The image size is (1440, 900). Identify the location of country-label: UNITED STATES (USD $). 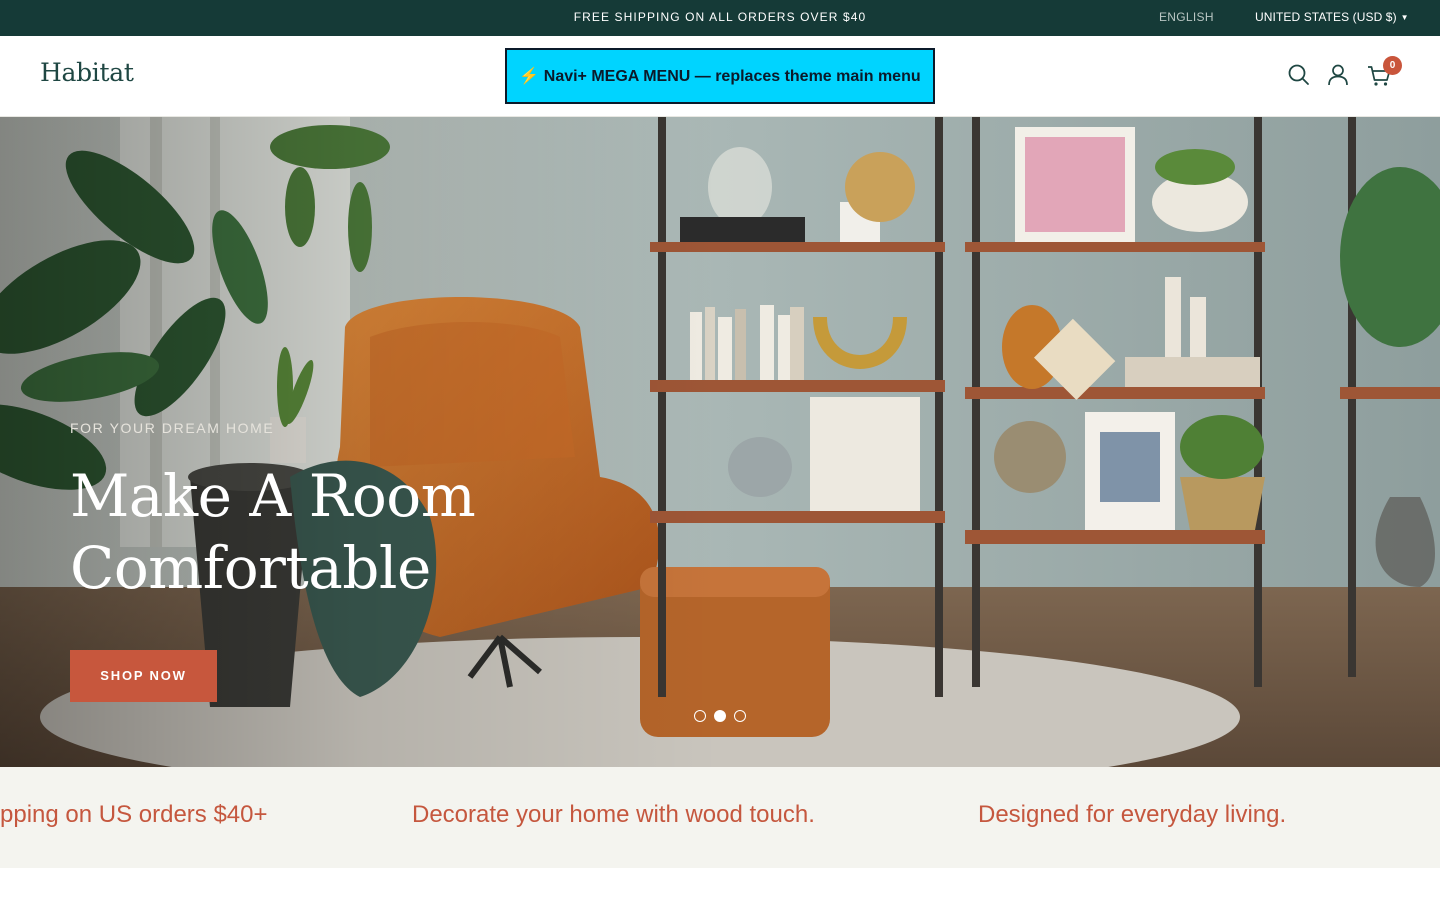
(1326, 17).